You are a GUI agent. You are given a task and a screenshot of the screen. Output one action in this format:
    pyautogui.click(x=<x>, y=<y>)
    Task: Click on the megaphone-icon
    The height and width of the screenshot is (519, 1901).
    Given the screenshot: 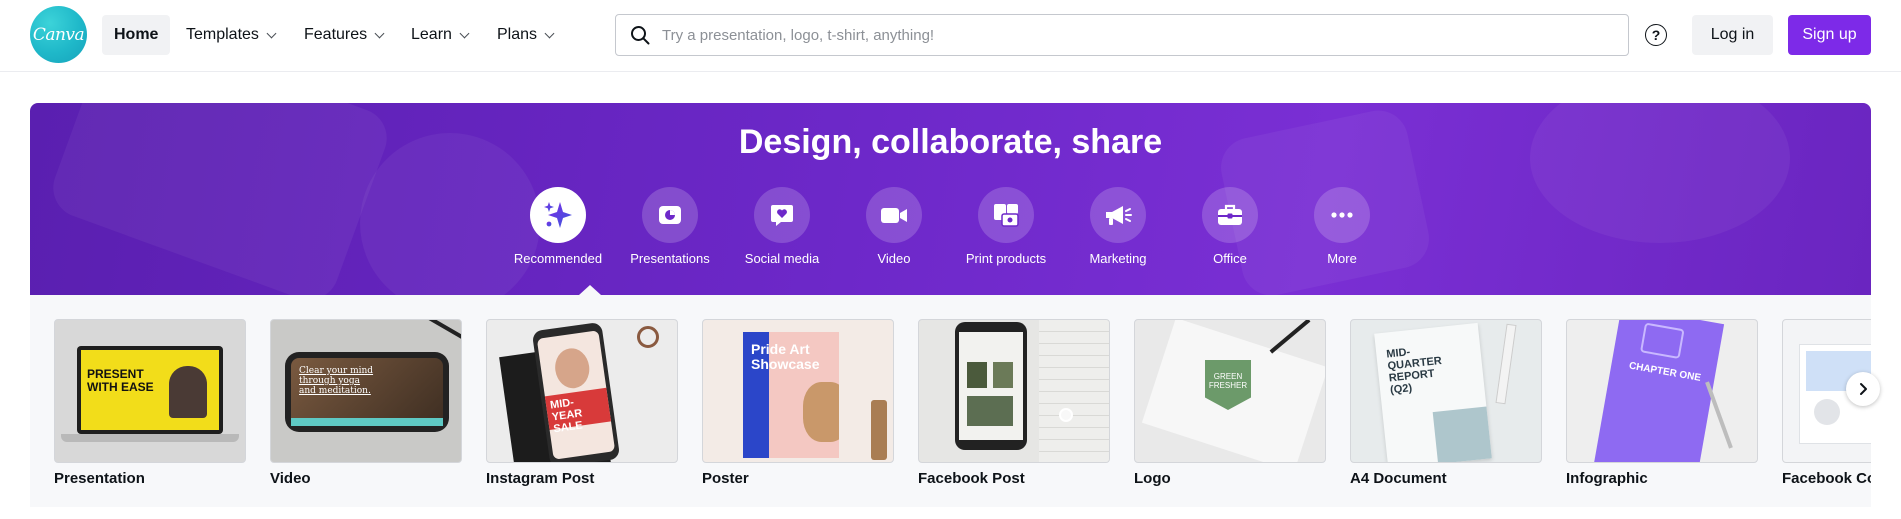 What is the action you would take?
    pyautogui.click(x=1119, y=215)
    